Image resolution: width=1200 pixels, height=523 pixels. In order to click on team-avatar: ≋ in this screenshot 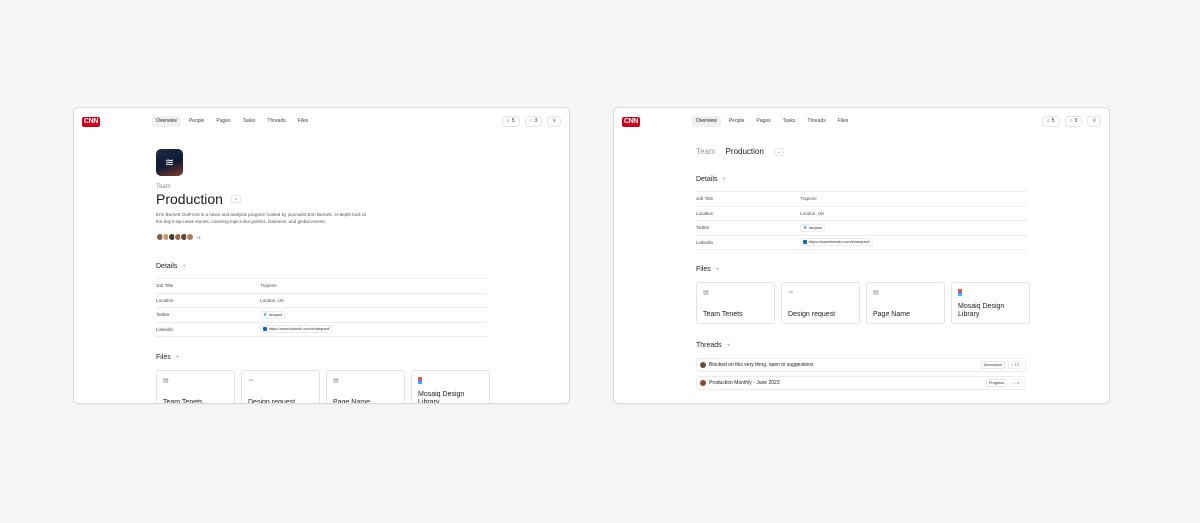, I will do `click(169, 162)`.